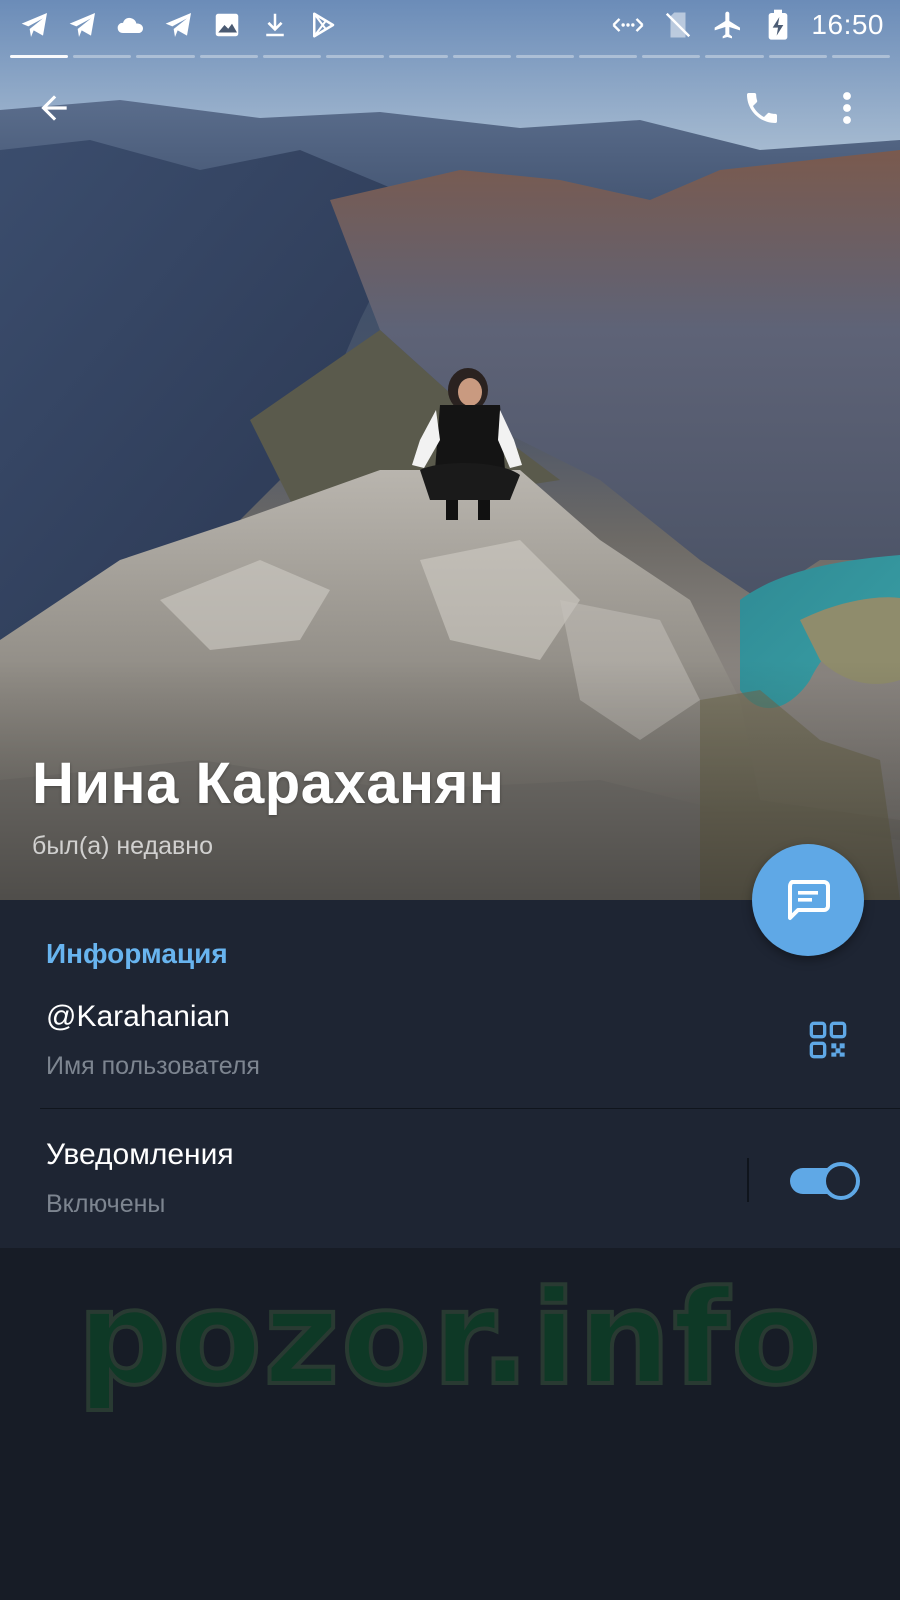 This screenshot has height=1600, width=900. I want to click on send-message-button, so click(808, 900).